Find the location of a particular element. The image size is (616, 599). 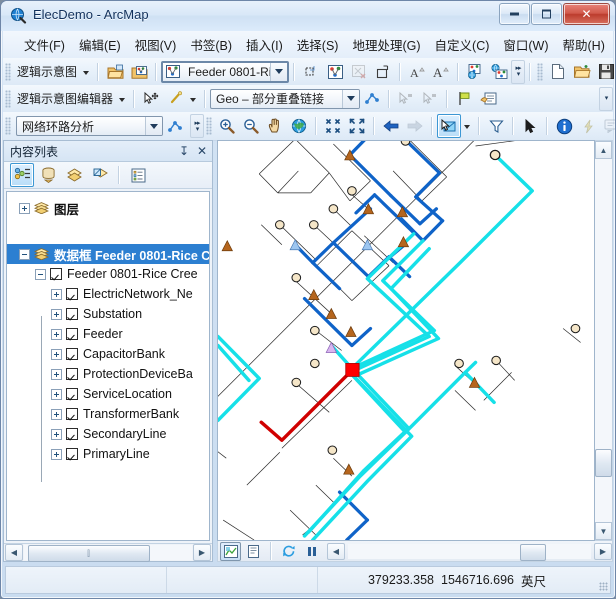

map-scroll-track is located at coordinates (469, 552).